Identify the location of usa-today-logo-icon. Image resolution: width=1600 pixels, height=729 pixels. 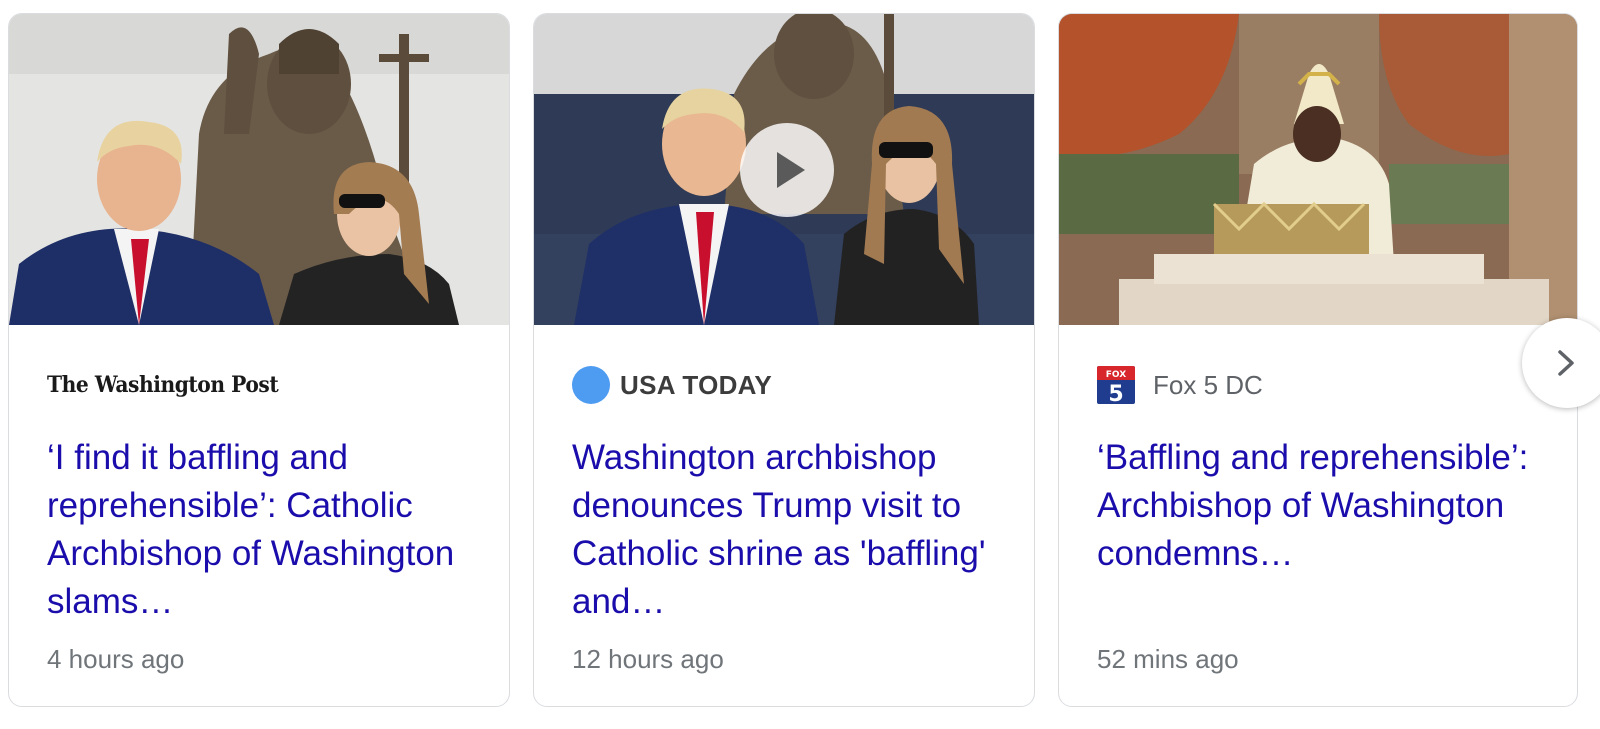
(591, 385).